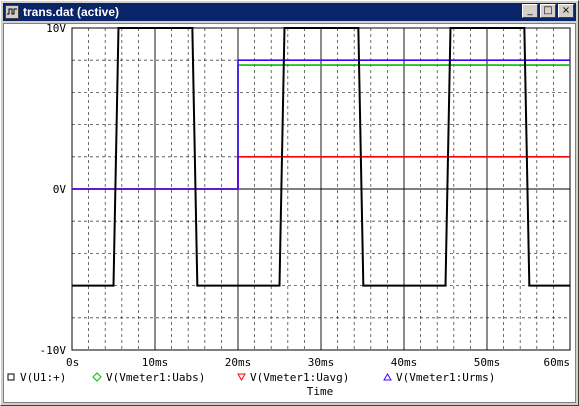 This screenshot has height=406, width=579. I want to click on close-button: ×, so click(566, 11).